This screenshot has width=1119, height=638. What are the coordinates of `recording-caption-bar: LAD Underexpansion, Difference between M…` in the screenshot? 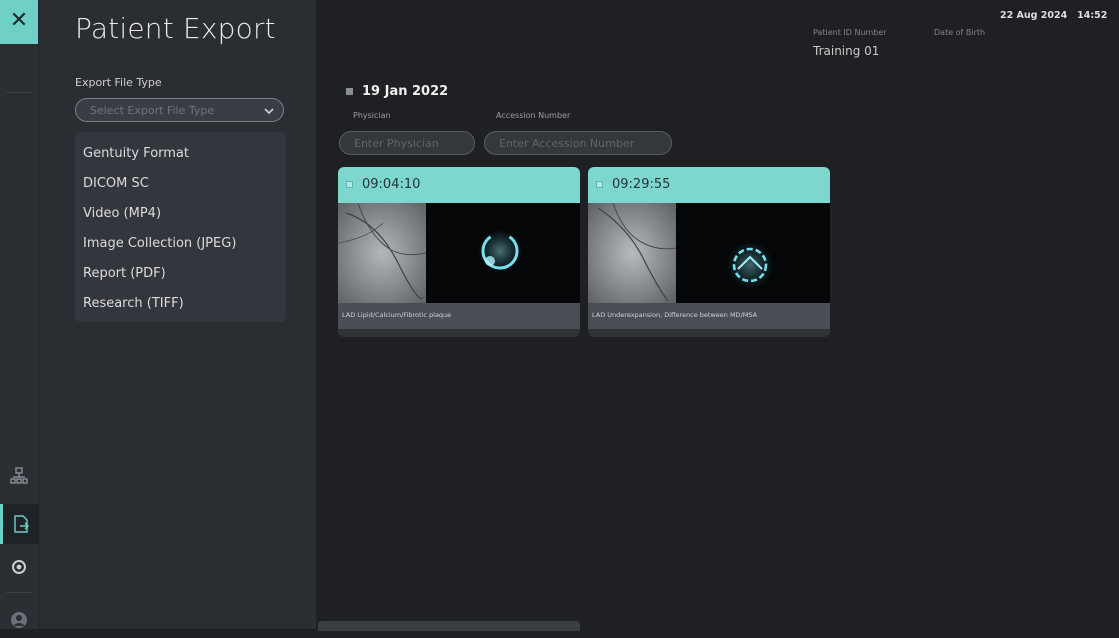 It's located at (709, 316).